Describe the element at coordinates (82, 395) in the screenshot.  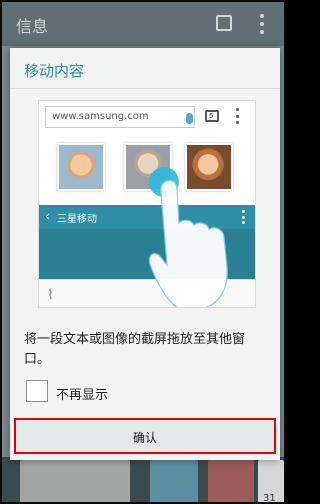
I see `checkbox-label: 不再显示` at that location.